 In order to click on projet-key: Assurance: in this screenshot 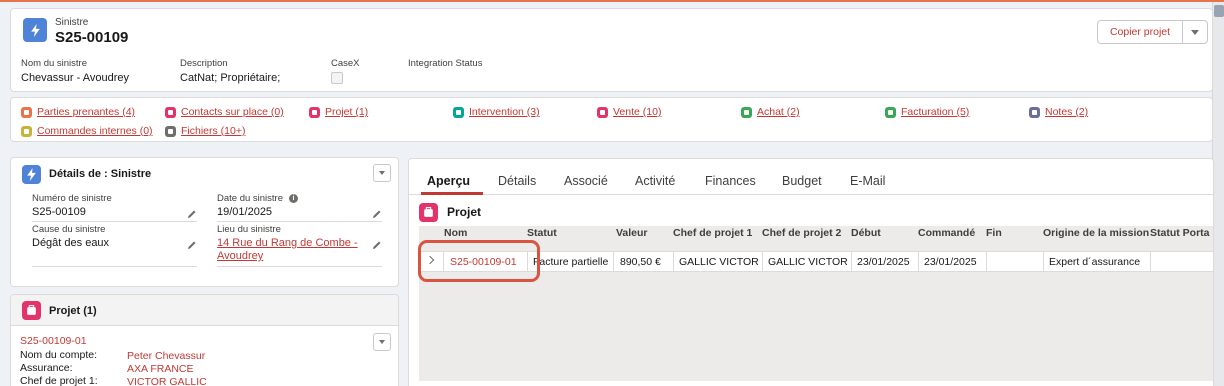, I will do `click(46, 368)`.